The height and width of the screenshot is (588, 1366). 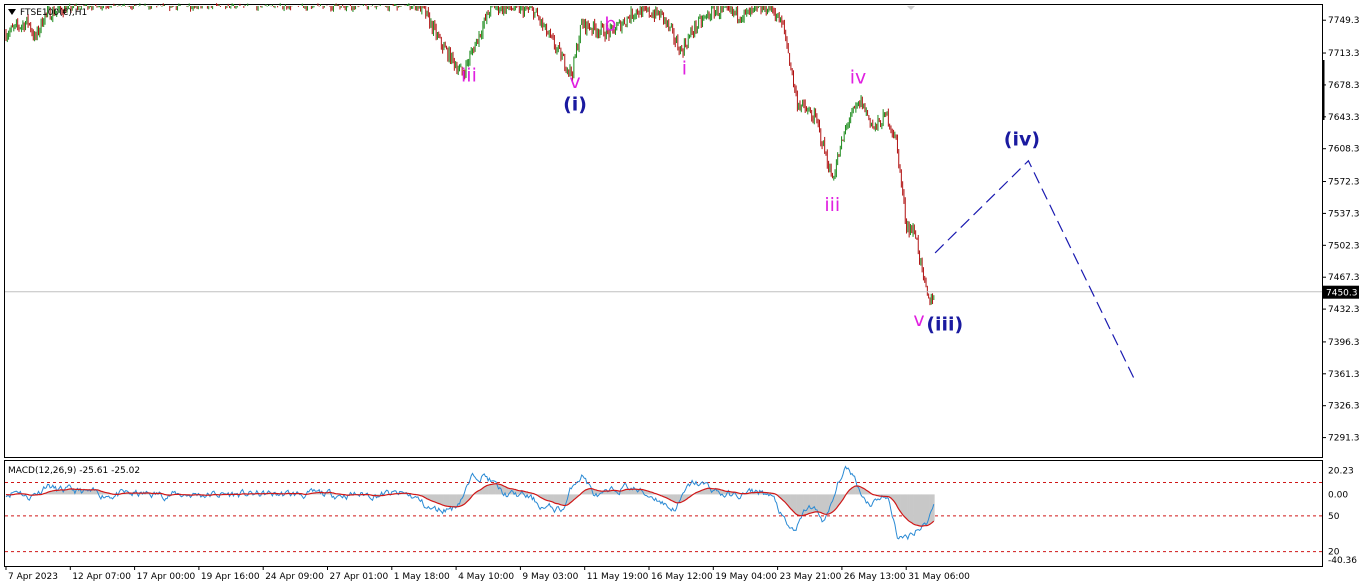 What do you see at coordinates (1344, 407) in the screenshot?
I see `price-tick-label: 7326.3` at bounding box center [1344, 407].